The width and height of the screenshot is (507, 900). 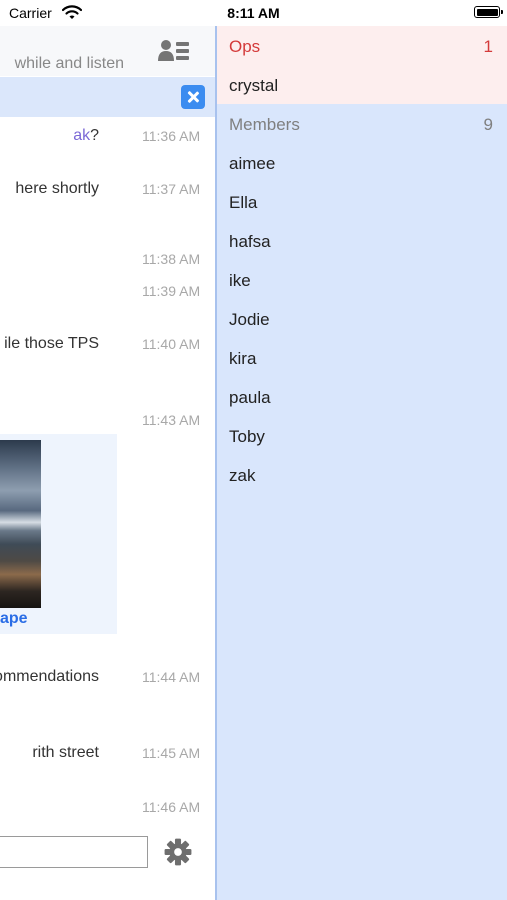 What do you see at coordinates (171, 259) in the screenshot?
I see `message-time: 11:38 AM` at bounding box center [171, 259].